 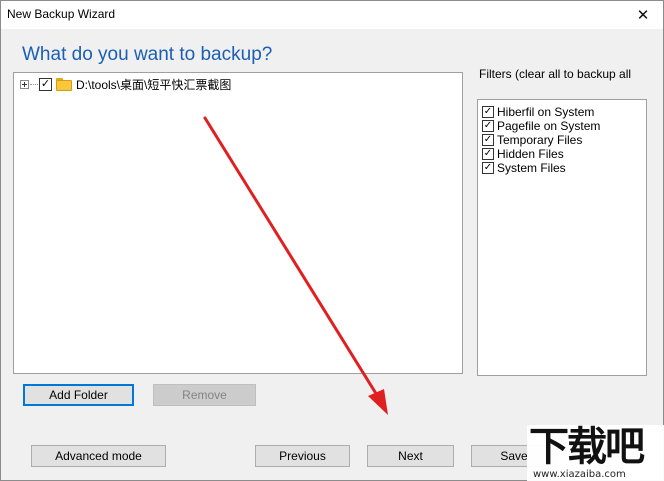 I want to click on filter-temporary-files: ✓ Temporary Files, so click(x=532, y=140).